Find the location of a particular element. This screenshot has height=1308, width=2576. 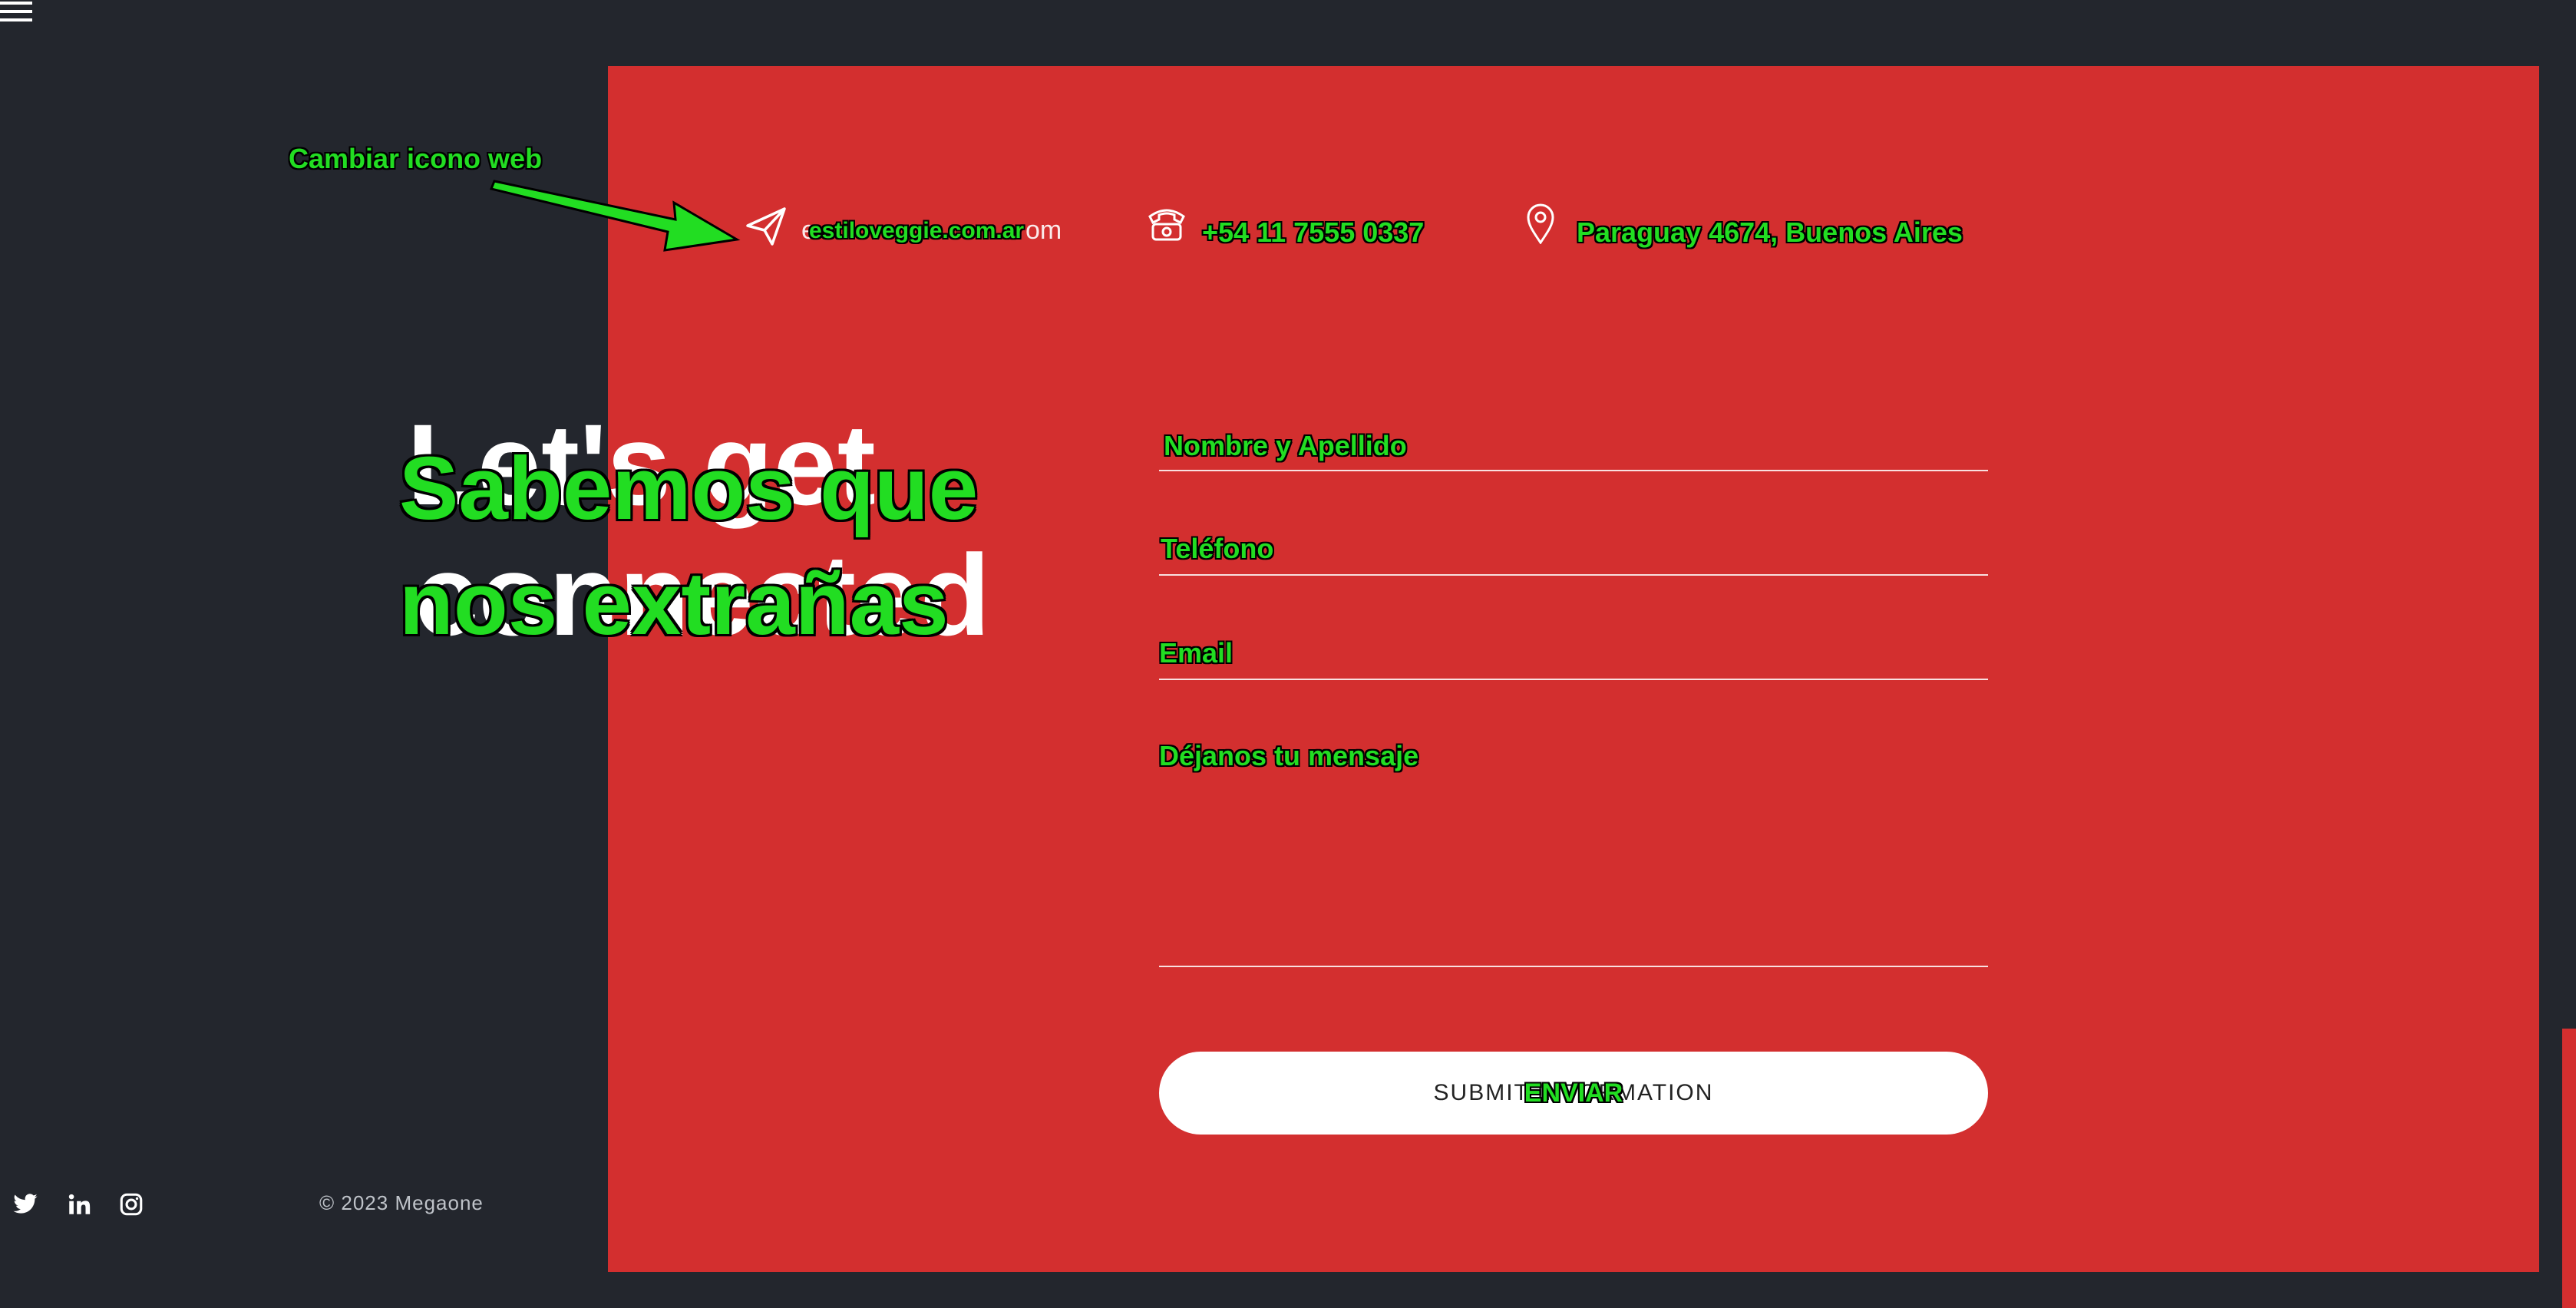

twitter-icon is located at coordinates (25, 1204).